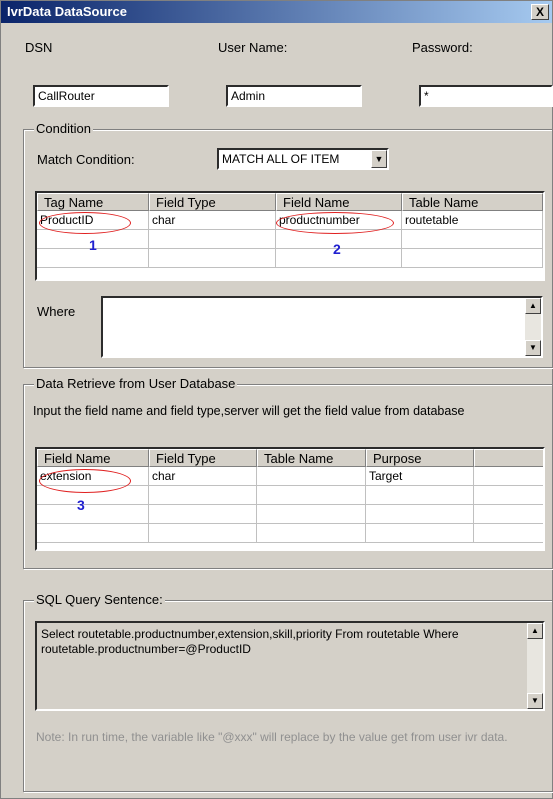  I want to click on data-retrieve-group-label: Data Retrieve from User Database, so click(136, 383).